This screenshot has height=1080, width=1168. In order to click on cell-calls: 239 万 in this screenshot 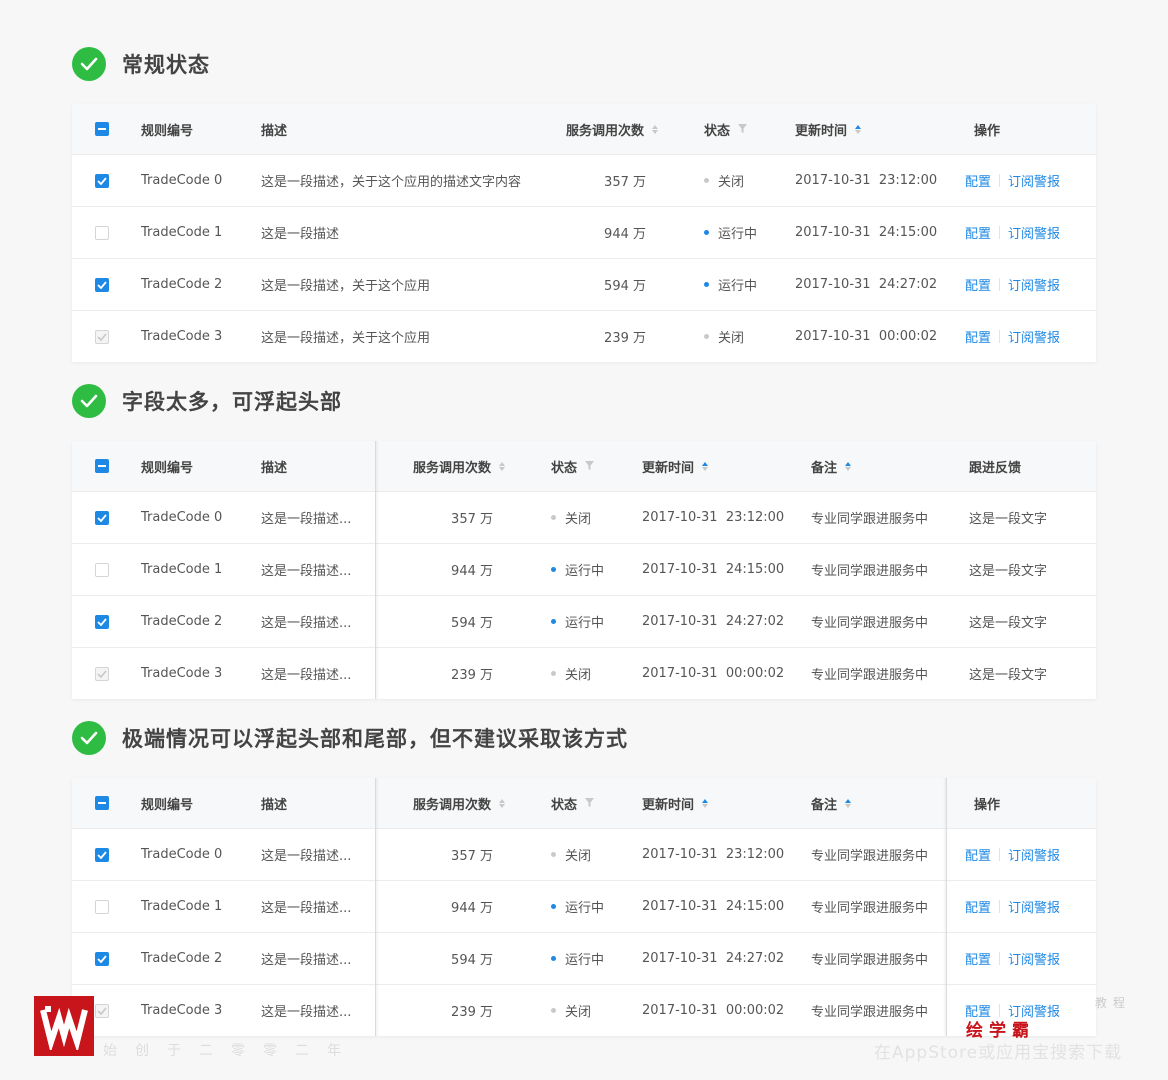, I will do `click(625, 338)`.